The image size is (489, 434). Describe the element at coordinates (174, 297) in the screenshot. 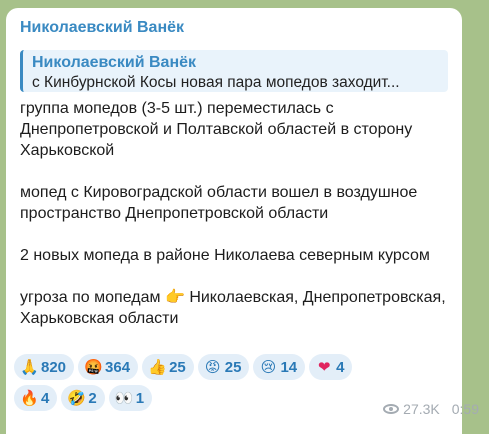

I see `pointing-right-icon: 👉` at that location.